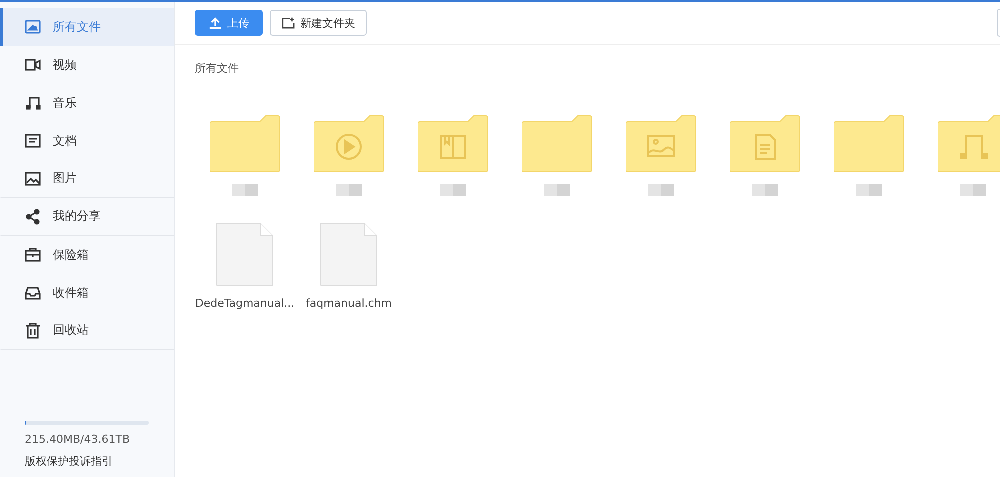 The image size is (1000, 477). What do you see at coordinates (87, 179) in the screenshot?
I see `sidebar-item: 图片` at bounding box center [87, 179].